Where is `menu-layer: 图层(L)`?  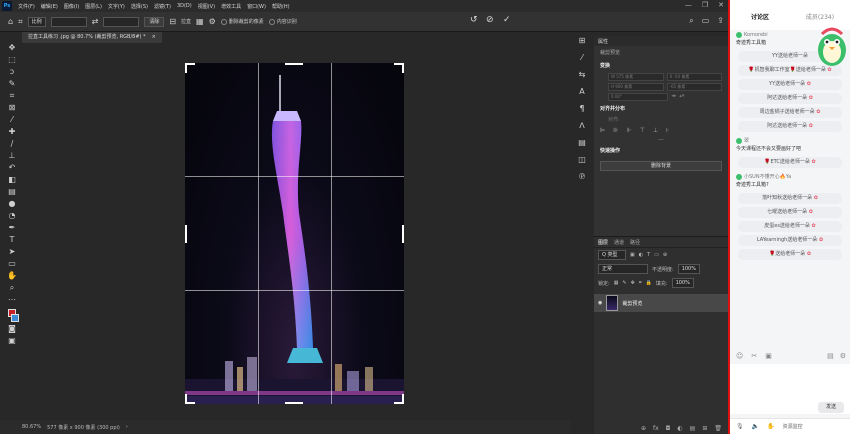 menu-layer: 图层(L) is located at coordinates (93, 6).